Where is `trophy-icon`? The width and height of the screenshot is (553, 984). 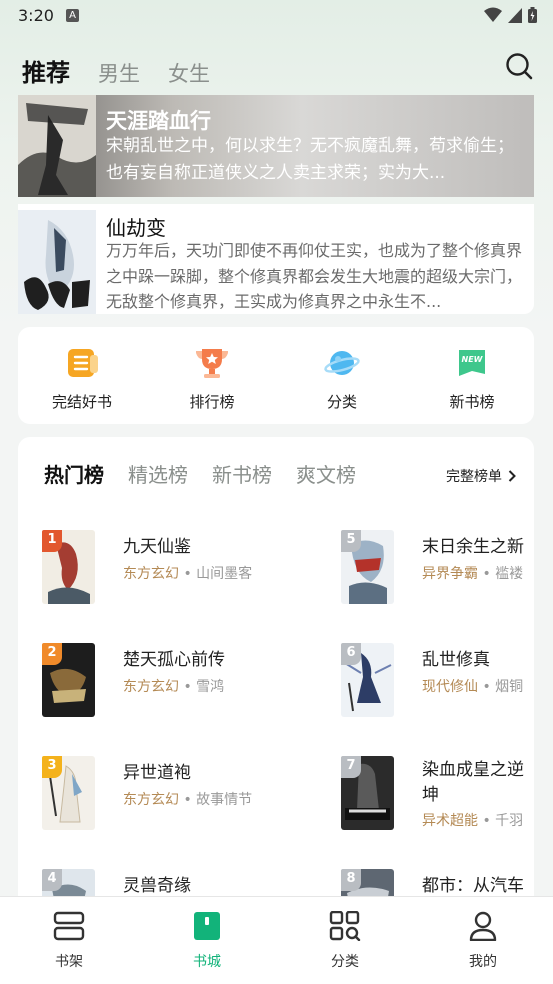
trophy-icon is located at coordinates (212, 363).